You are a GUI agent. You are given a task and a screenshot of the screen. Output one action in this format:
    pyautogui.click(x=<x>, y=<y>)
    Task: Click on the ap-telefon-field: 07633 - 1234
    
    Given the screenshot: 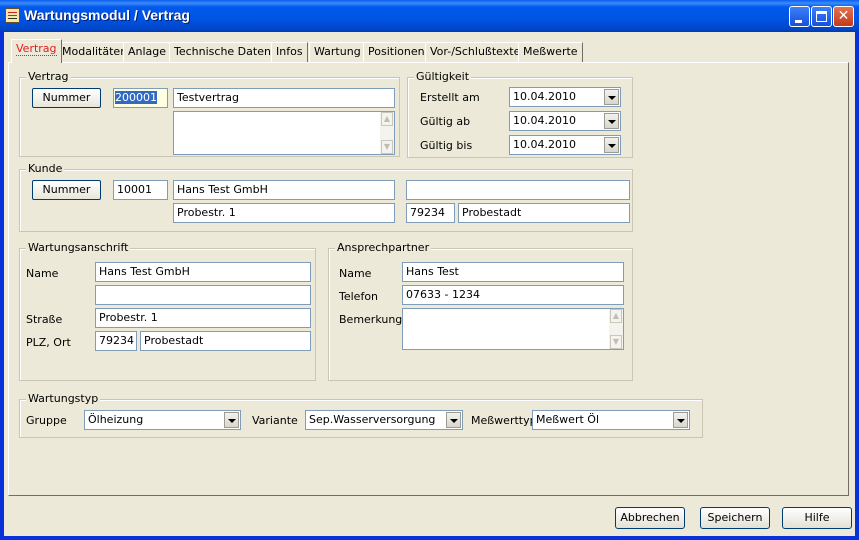 What is the action you would take?
    pyautogui.click(x=513, y=295)
    